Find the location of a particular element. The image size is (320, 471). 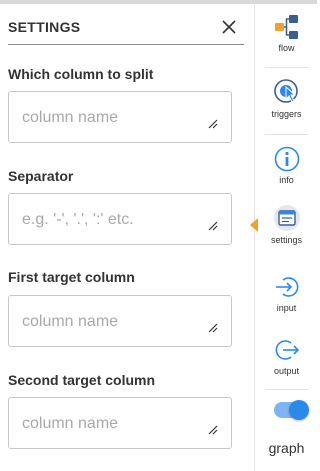

sidebar-item-label: triggers is located at coordinates (286, 114).